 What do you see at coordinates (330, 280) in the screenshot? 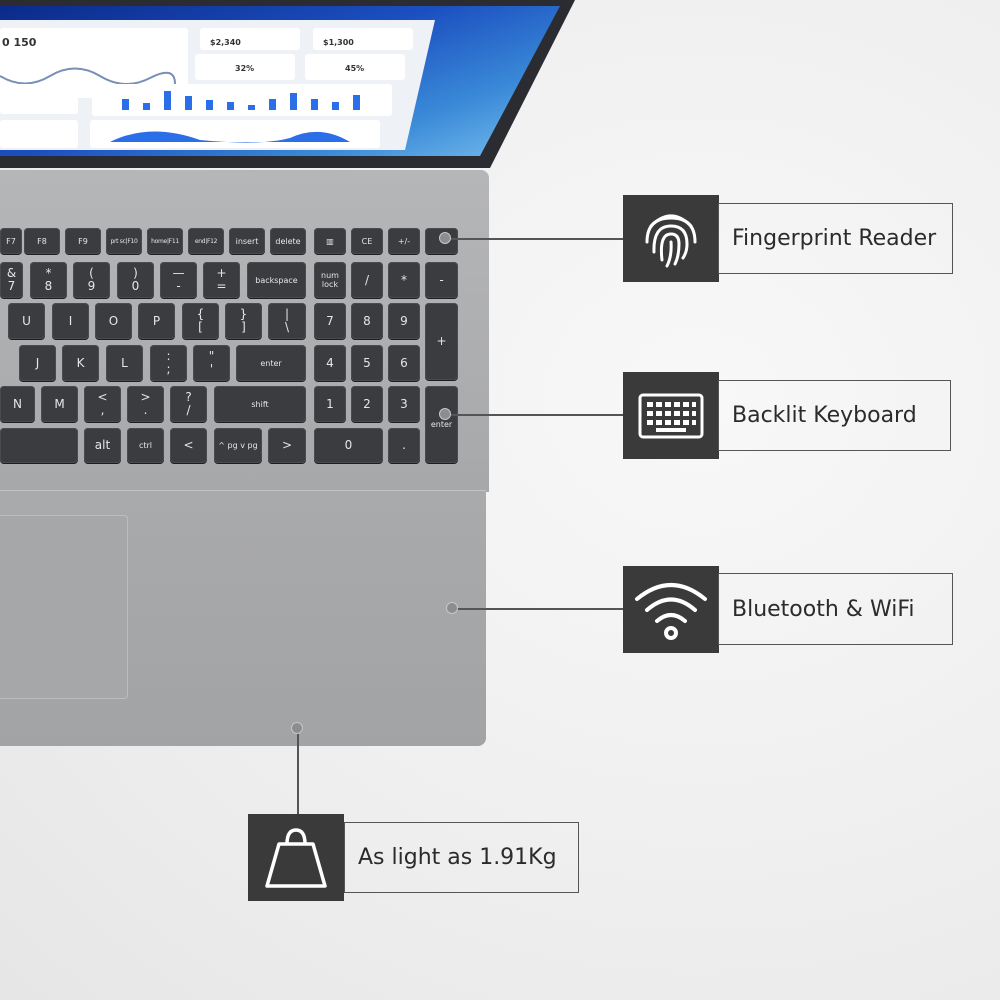
I see `key: num lock` at bounding box center [330, 280].